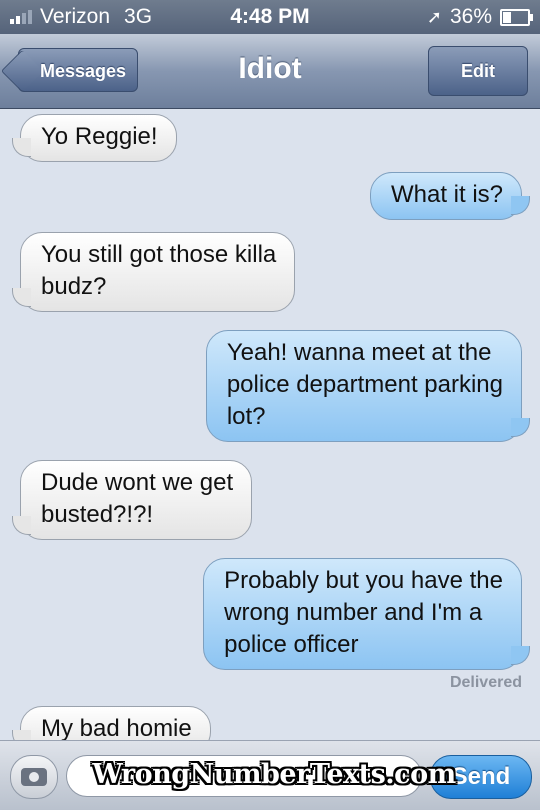 The width and height of the screenshot is (540, 810). I want to click on battery-icon, so click(516, 17).